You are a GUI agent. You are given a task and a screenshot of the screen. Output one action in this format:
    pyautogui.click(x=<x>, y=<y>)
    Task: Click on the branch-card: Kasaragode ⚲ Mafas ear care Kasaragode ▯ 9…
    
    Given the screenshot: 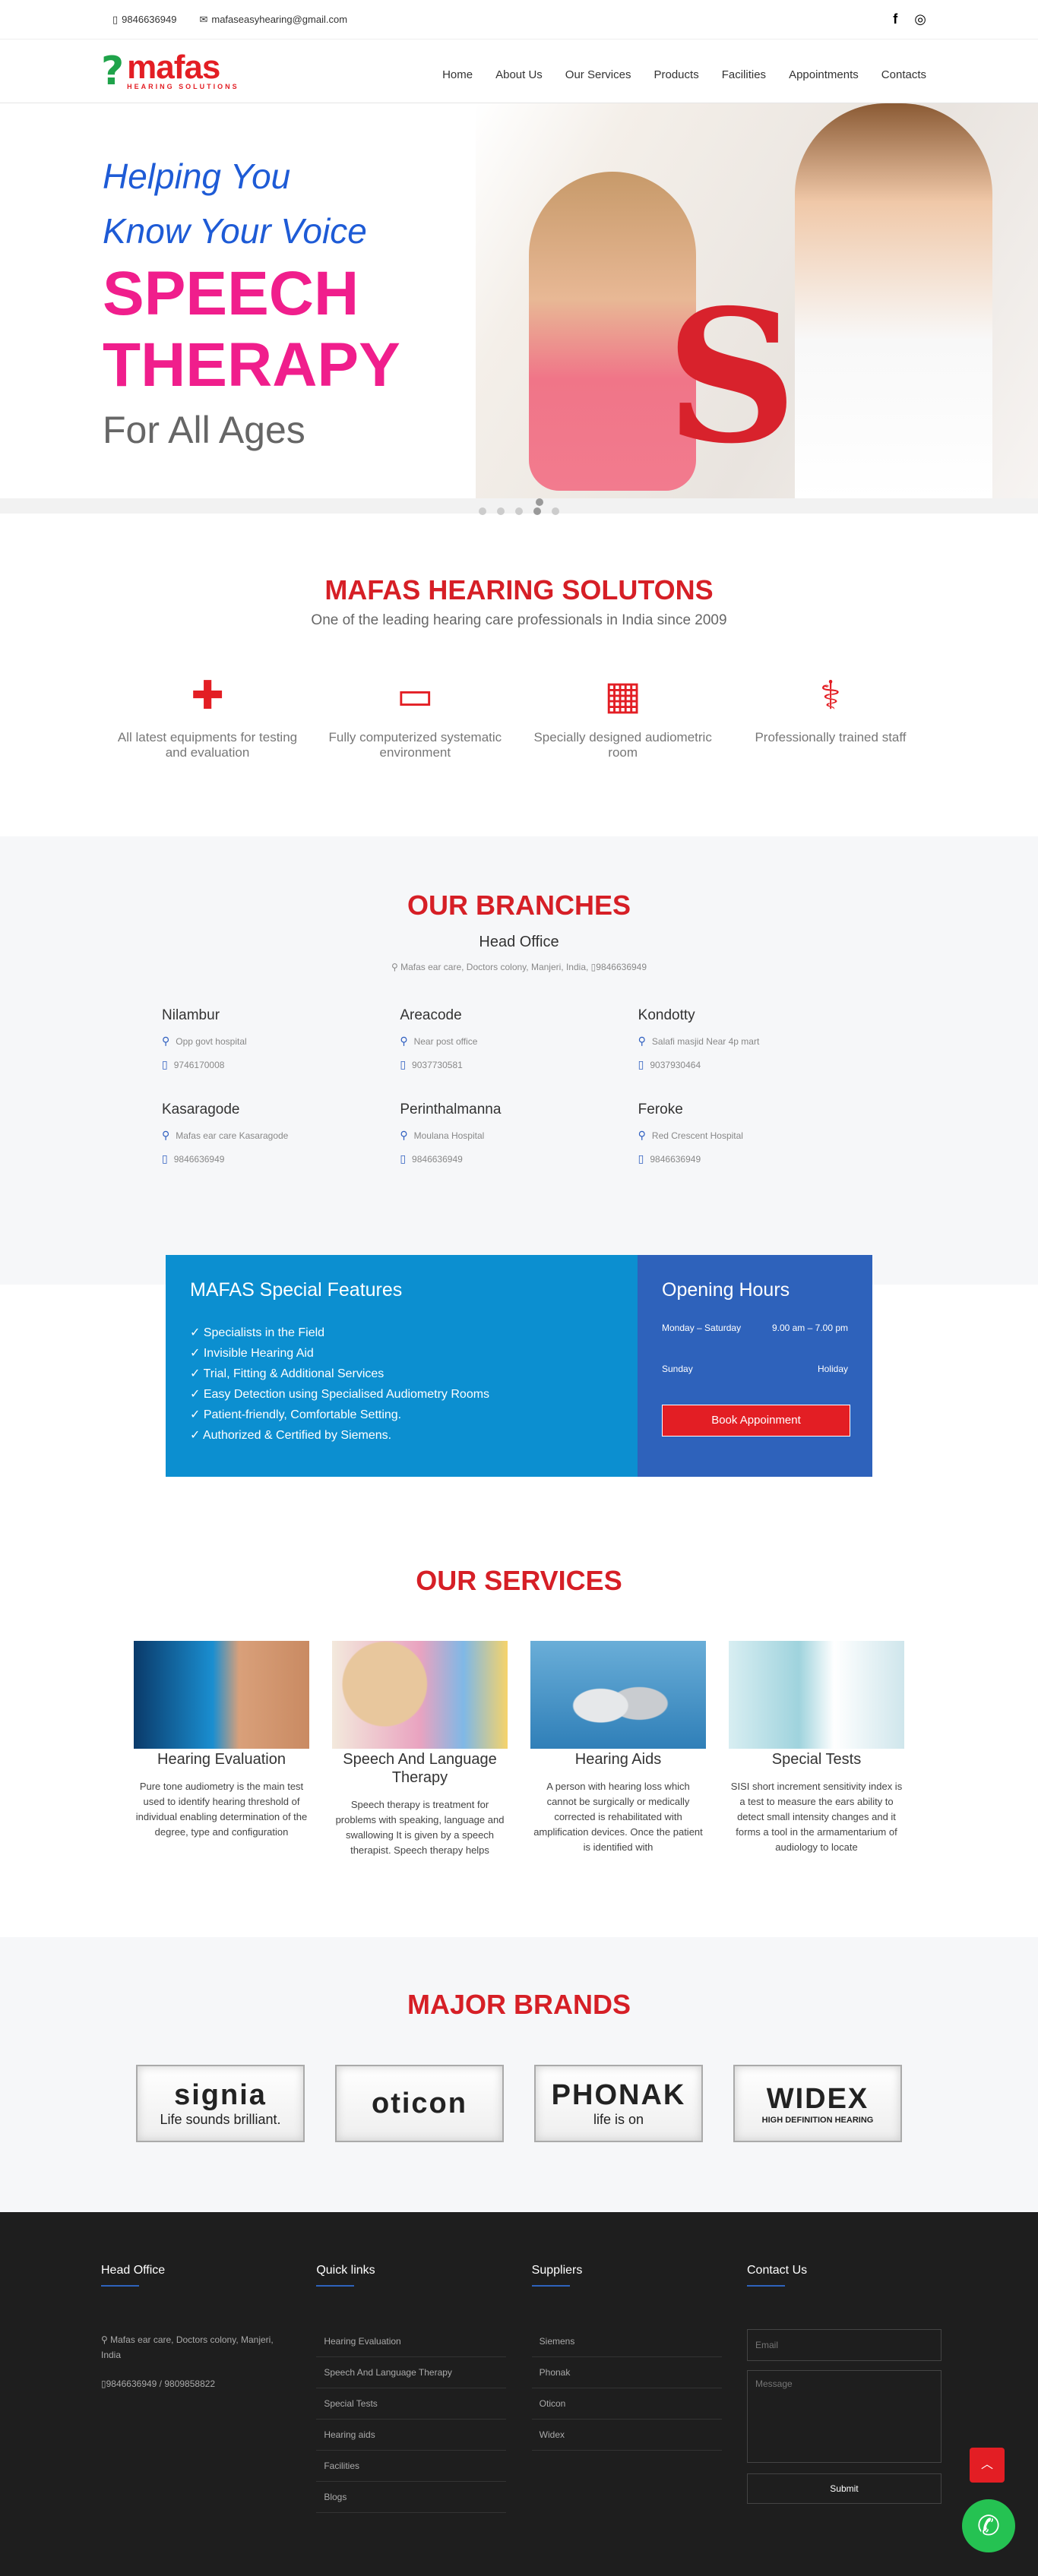 What is the action you would take?
    pyautogui.click(x=281, y=1133)
    